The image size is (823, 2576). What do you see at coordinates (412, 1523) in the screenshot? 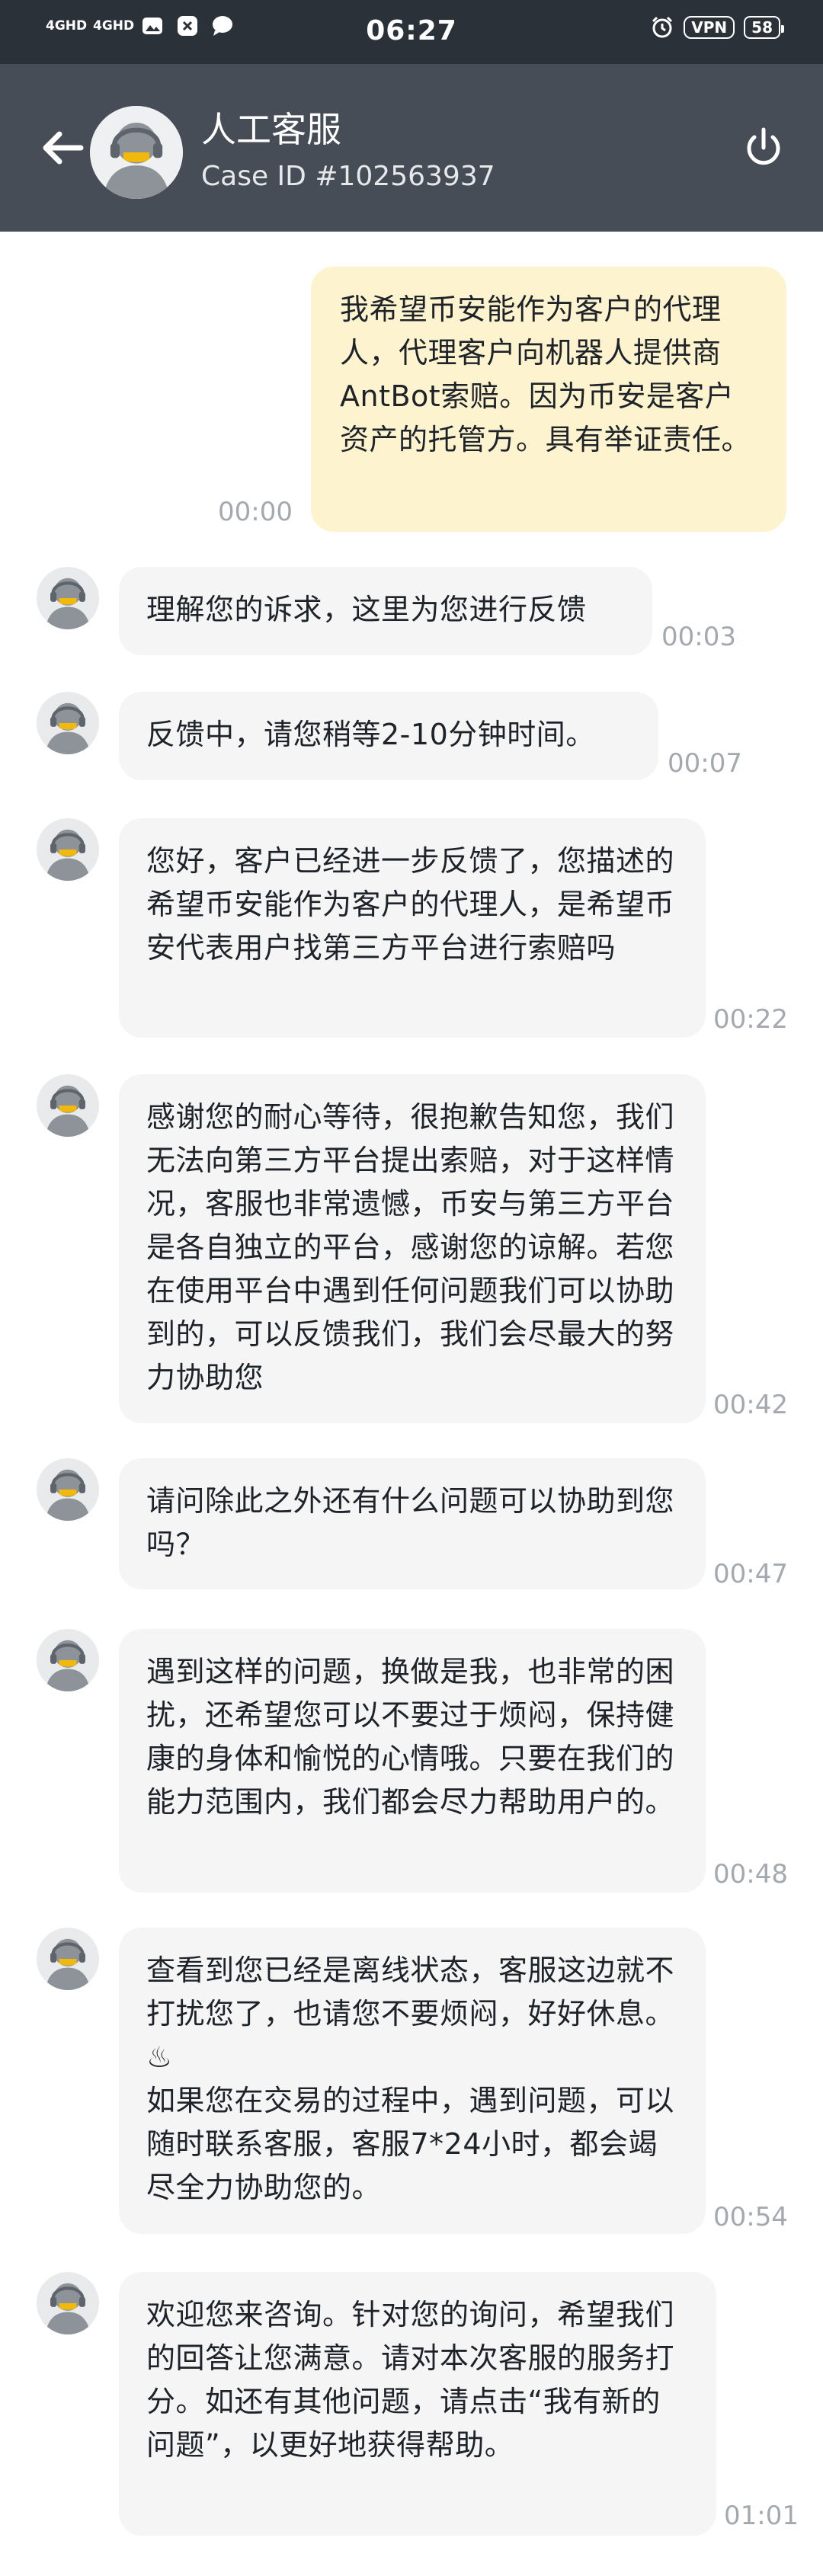
I see `agent-message: 请问除此之外还有什么问题可以协助到您吗？` at bounding box center [412, 1523].